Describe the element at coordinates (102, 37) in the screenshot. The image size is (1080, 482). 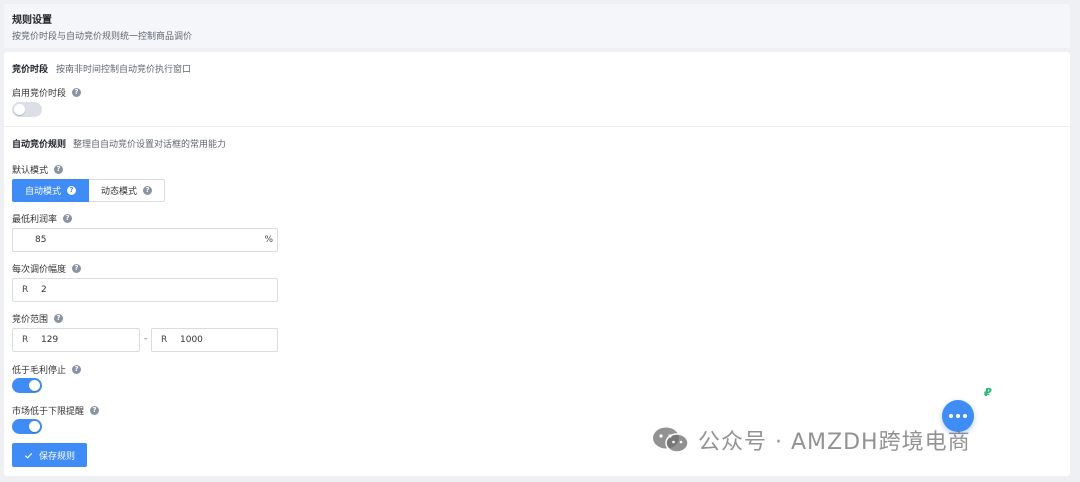
I see `page-subtitle: 按竞价时段与自动竞价规则统一控制商品调价` at that location.